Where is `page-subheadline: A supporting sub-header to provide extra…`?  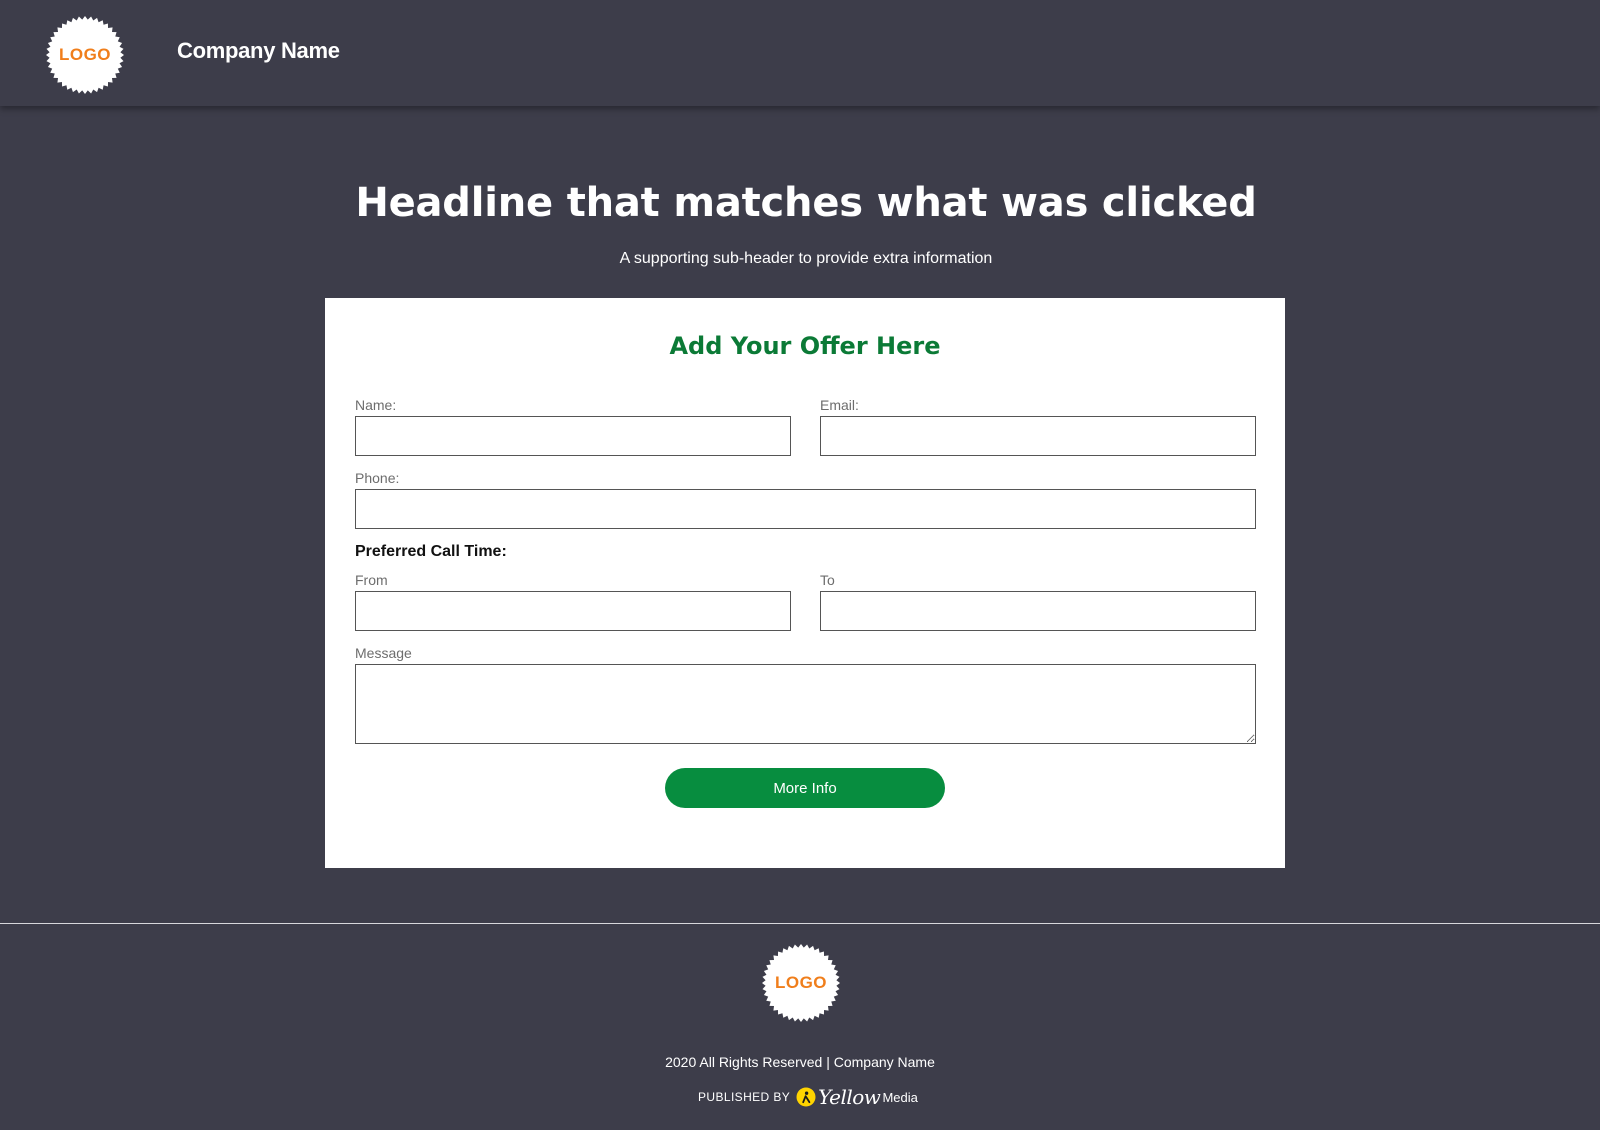 page-subheadline: A supporting sub-header to provide extra… is located at coordinates (806, 258).